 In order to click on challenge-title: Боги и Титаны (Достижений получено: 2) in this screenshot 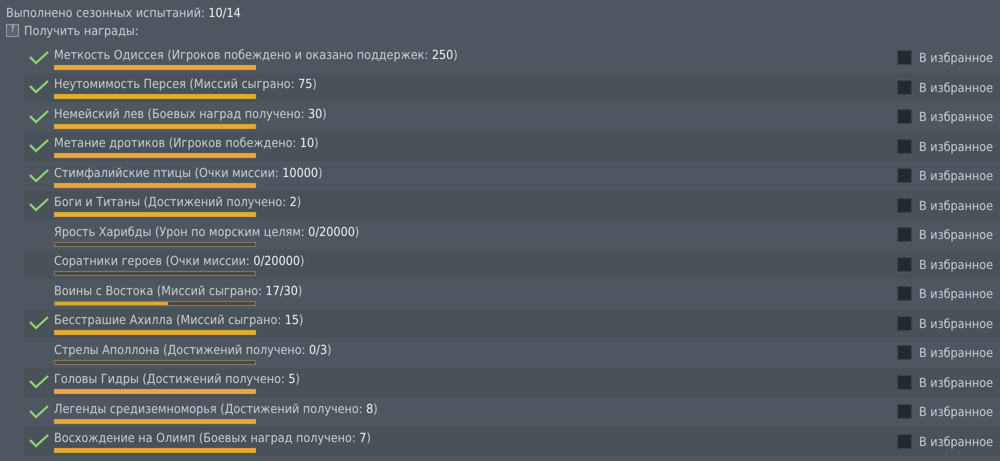, I will do `click(178, 202)`.